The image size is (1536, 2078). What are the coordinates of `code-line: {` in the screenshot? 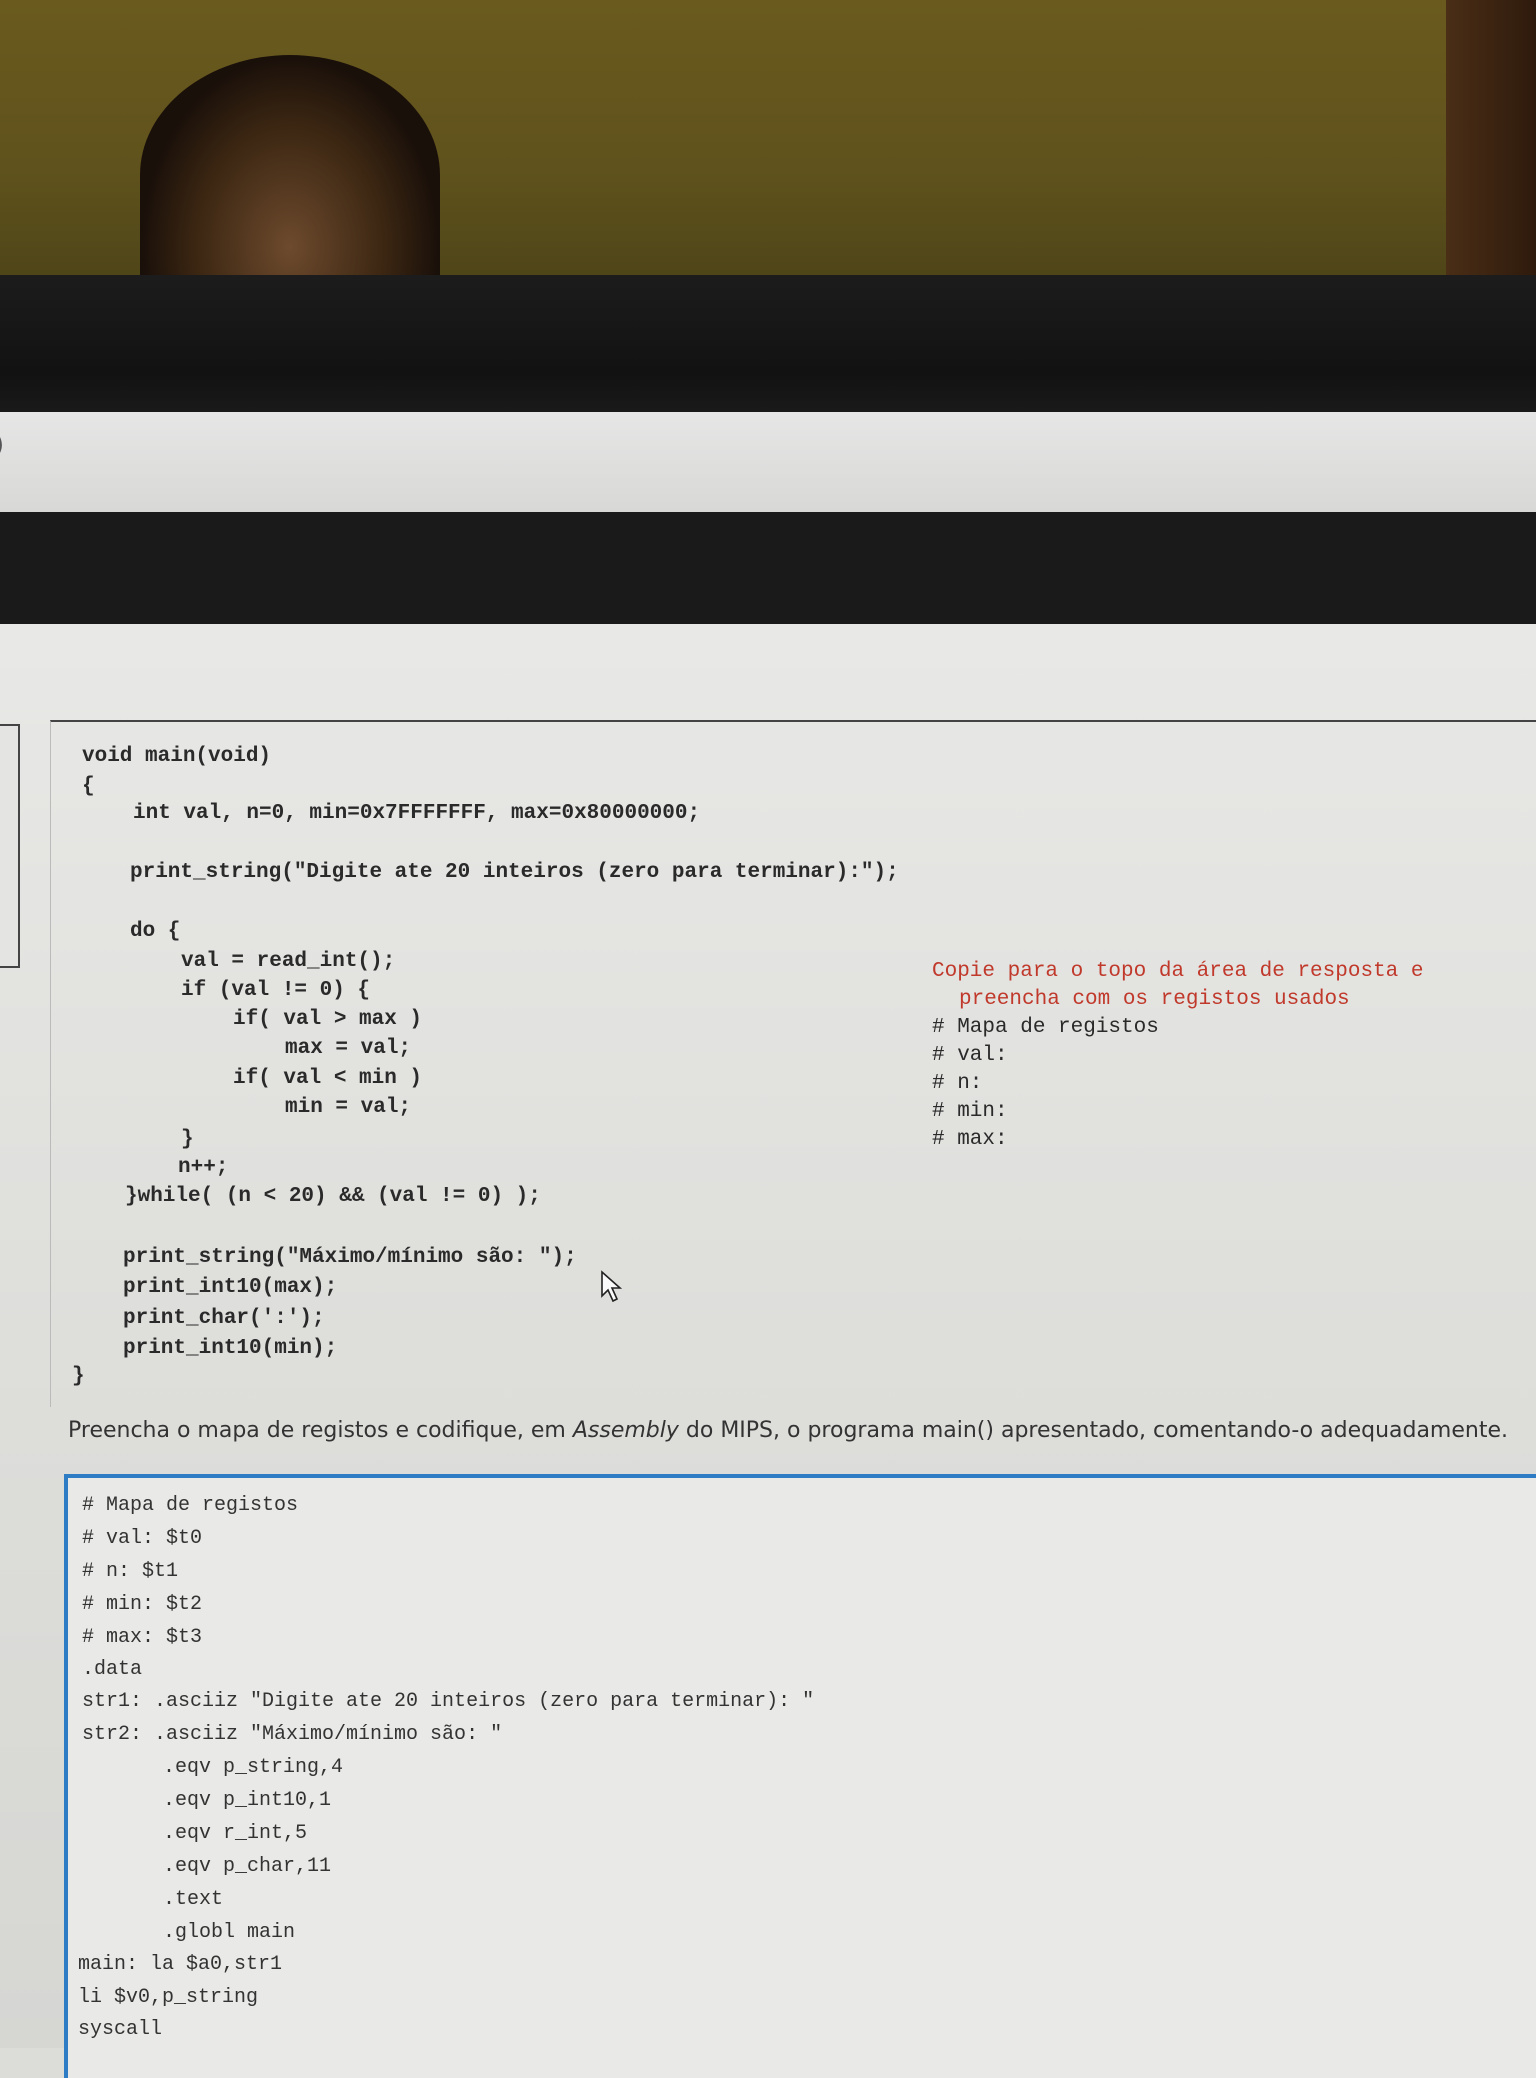 It's located at (88, 786).